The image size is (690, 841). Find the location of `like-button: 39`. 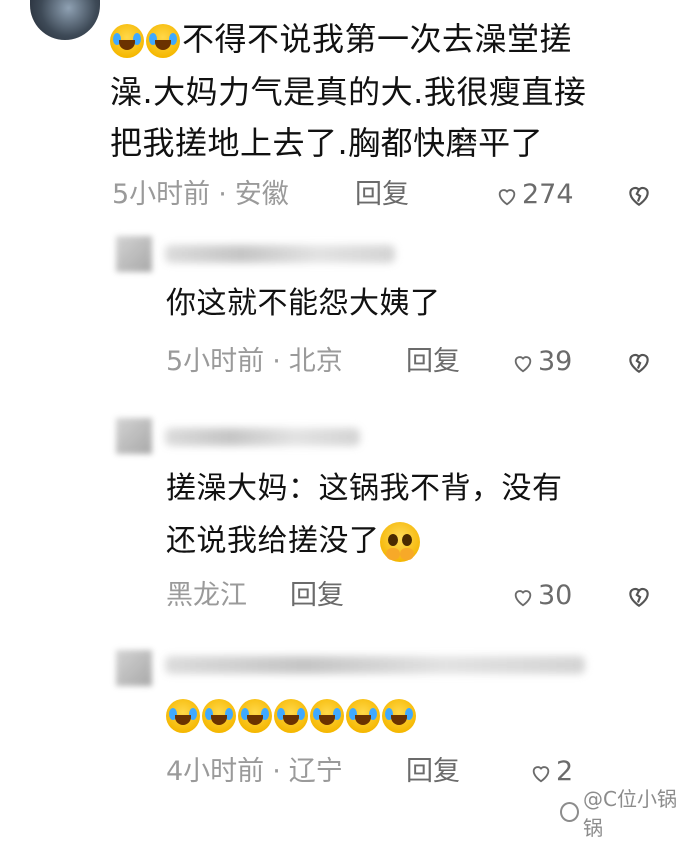

like-button: 39 is located at coordinates (542, 362).